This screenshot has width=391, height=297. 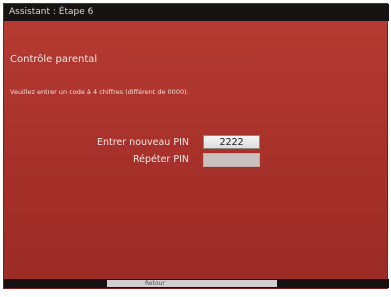 I want to click on repeat-pin-label: Répéter PIN, so click(x=160, y=159).